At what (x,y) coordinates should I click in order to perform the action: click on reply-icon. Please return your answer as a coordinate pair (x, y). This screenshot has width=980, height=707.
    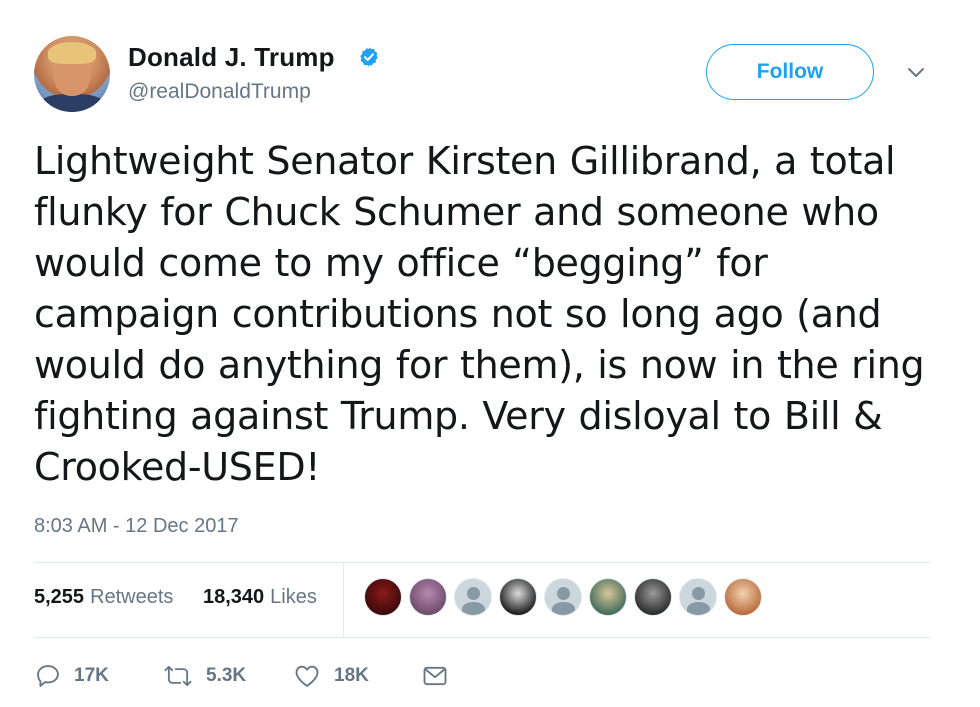
    Looking at the image, I should click on (48, 676).